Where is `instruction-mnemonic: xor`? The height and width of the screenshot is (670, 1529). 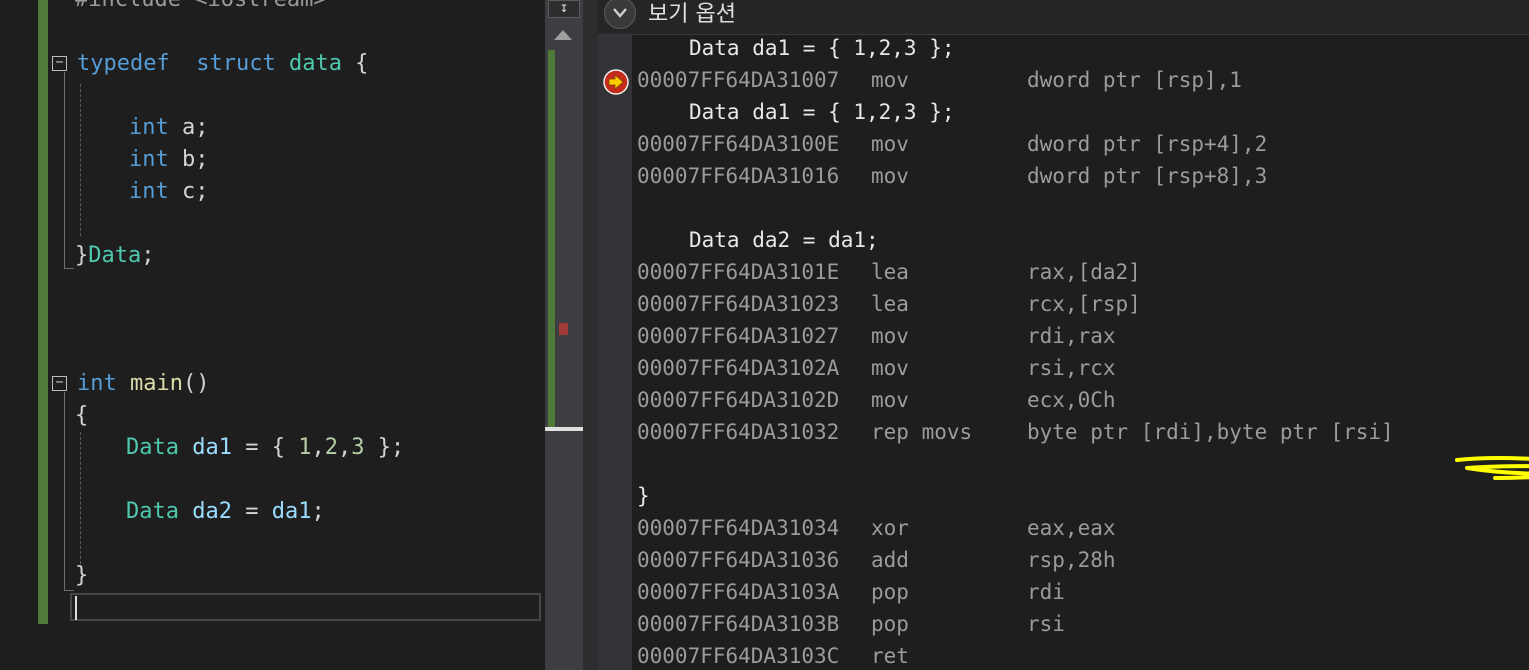 instruction-mnemonic: xor is located at coordinates (890, 528).